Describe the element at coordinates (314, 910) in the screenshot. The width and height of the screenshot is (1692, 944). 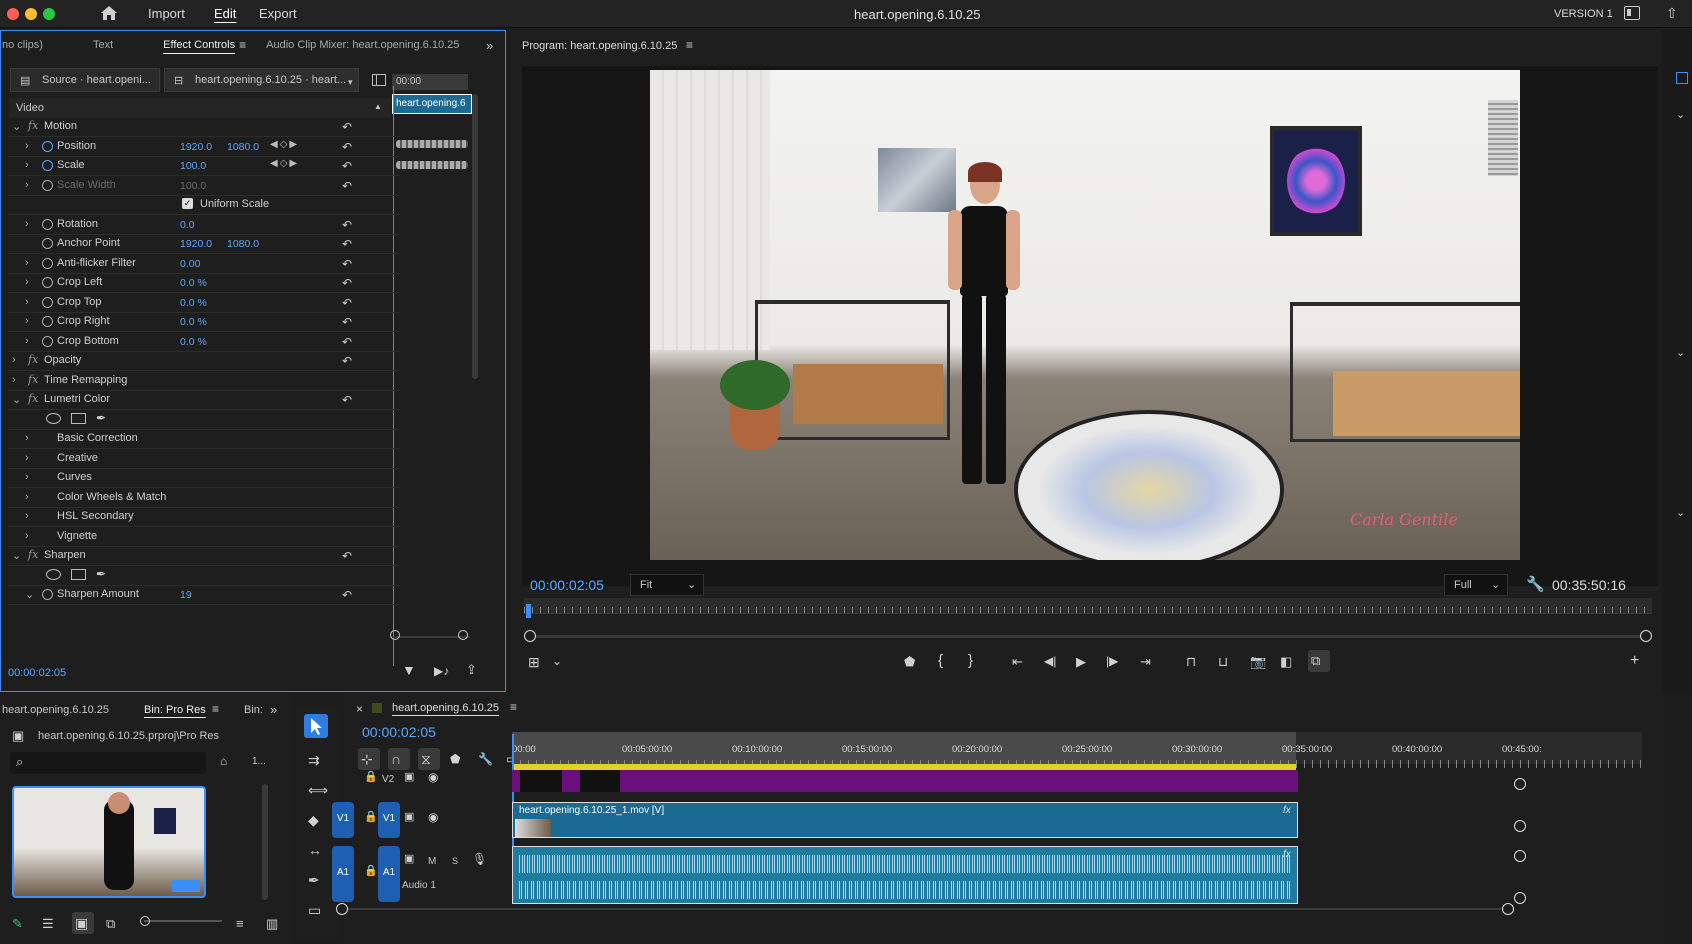
I see `rectangle-icon: ▭` at that location.